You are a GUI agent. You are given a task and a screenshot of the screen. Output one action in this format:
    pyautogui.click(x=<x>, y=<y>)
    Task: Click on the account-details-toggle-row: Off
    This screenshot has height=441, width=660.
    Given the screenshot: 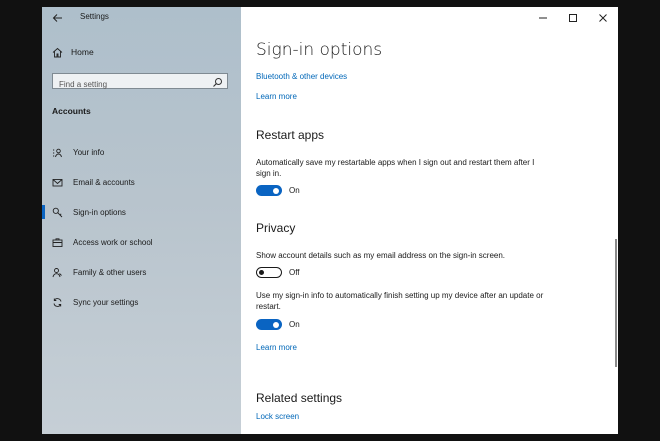 What is the action you would take?
    pyautogui.click(x=278, y=272)
    